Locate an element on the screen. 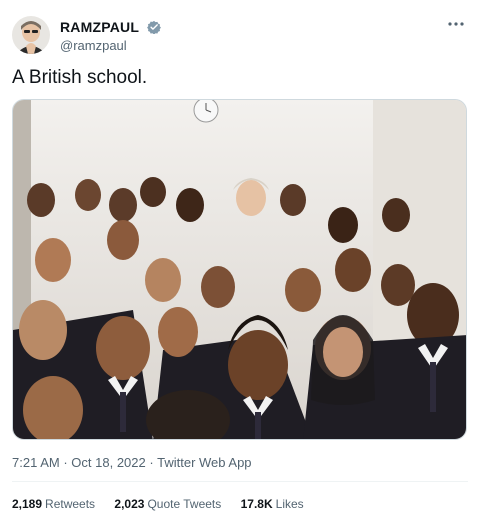  retweets-count: 2,189 is located at coordinates (27, 504).